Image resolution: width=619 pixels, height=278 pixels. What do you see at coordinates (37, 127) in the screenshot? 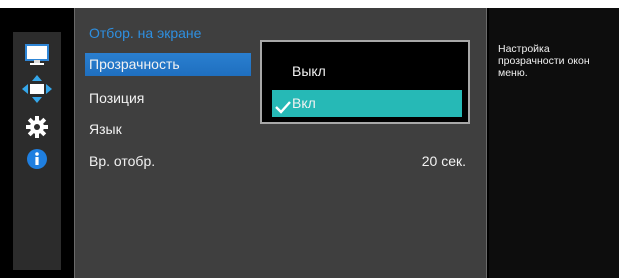
I see `gear-icon` at bounding box center [37, 127].